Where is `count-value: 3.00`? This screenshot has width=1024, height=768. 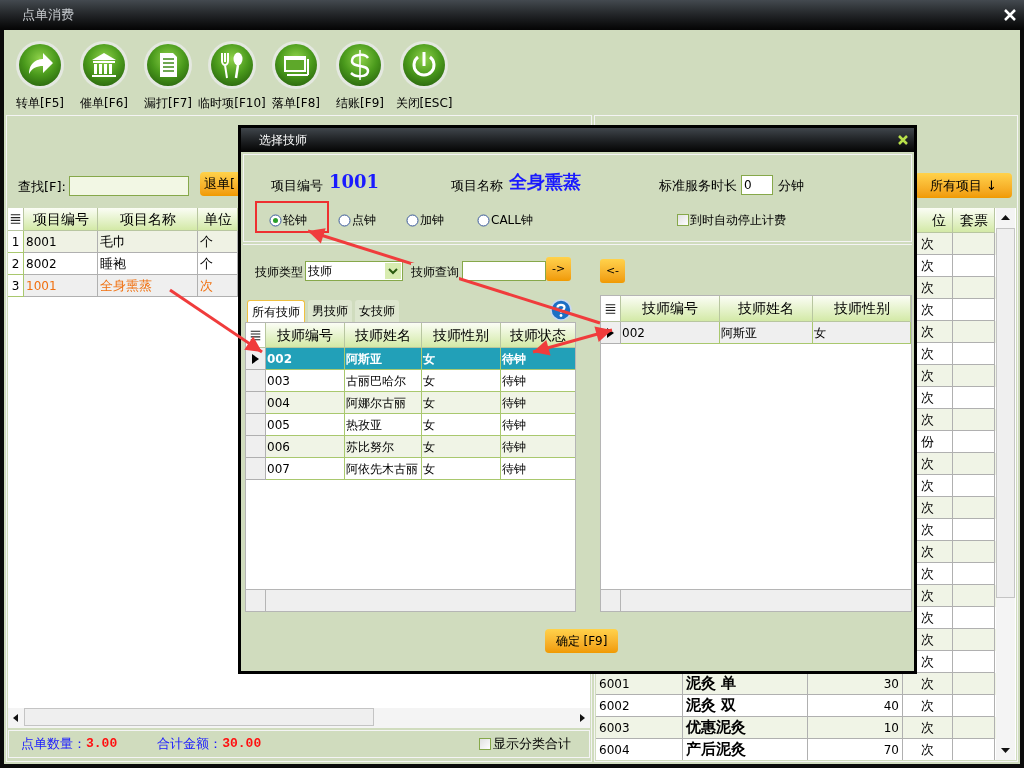 count-value: 3.00 is located at coordinates (102, 744).